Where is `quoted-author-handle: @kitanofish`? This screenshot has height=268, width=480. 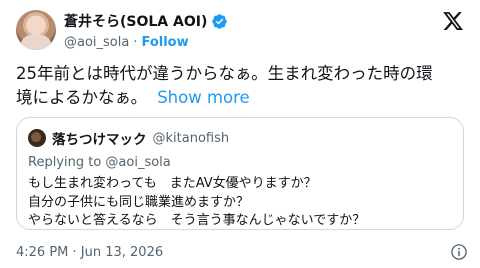
quoted-author-handle: @kitanofish is located at coordinates (191, 138).